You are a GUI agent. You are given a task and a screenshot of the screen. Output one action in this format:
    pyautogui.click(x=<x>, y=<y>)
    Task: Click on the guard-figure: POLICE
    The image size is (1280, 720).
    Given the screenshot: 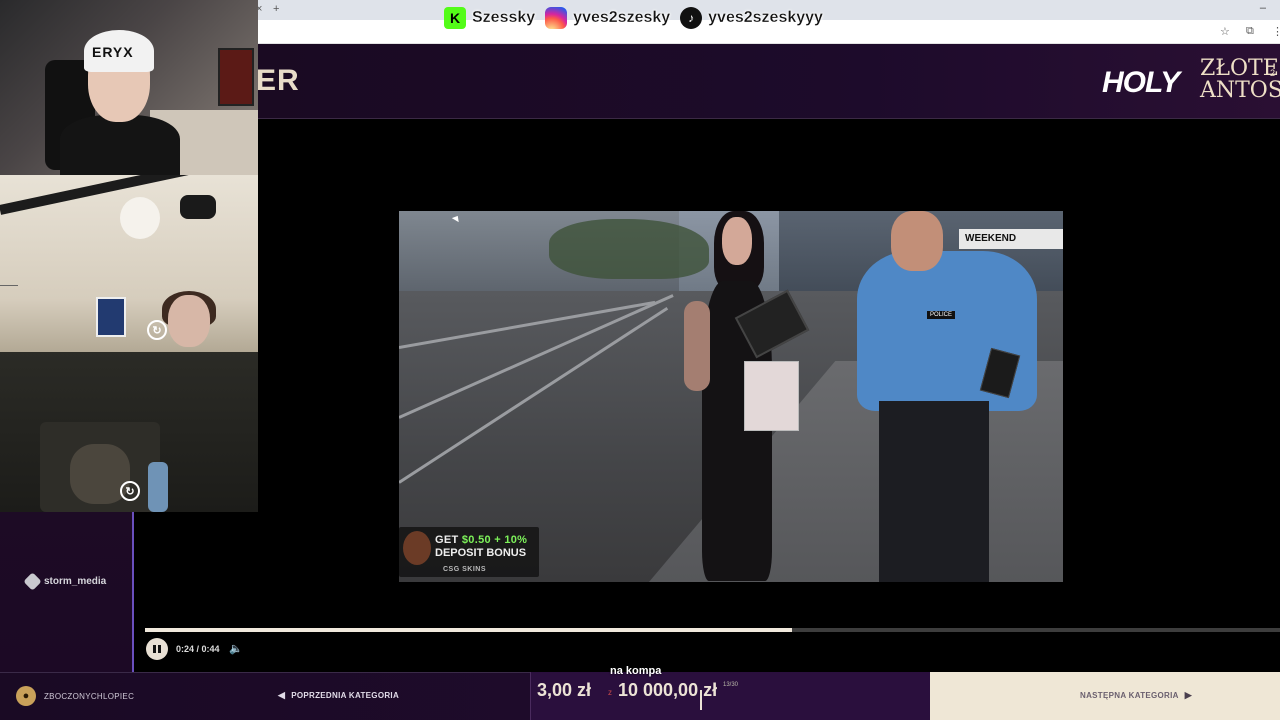 What is the action you would take?
    pyautogui.click(x=951, y=396)
    